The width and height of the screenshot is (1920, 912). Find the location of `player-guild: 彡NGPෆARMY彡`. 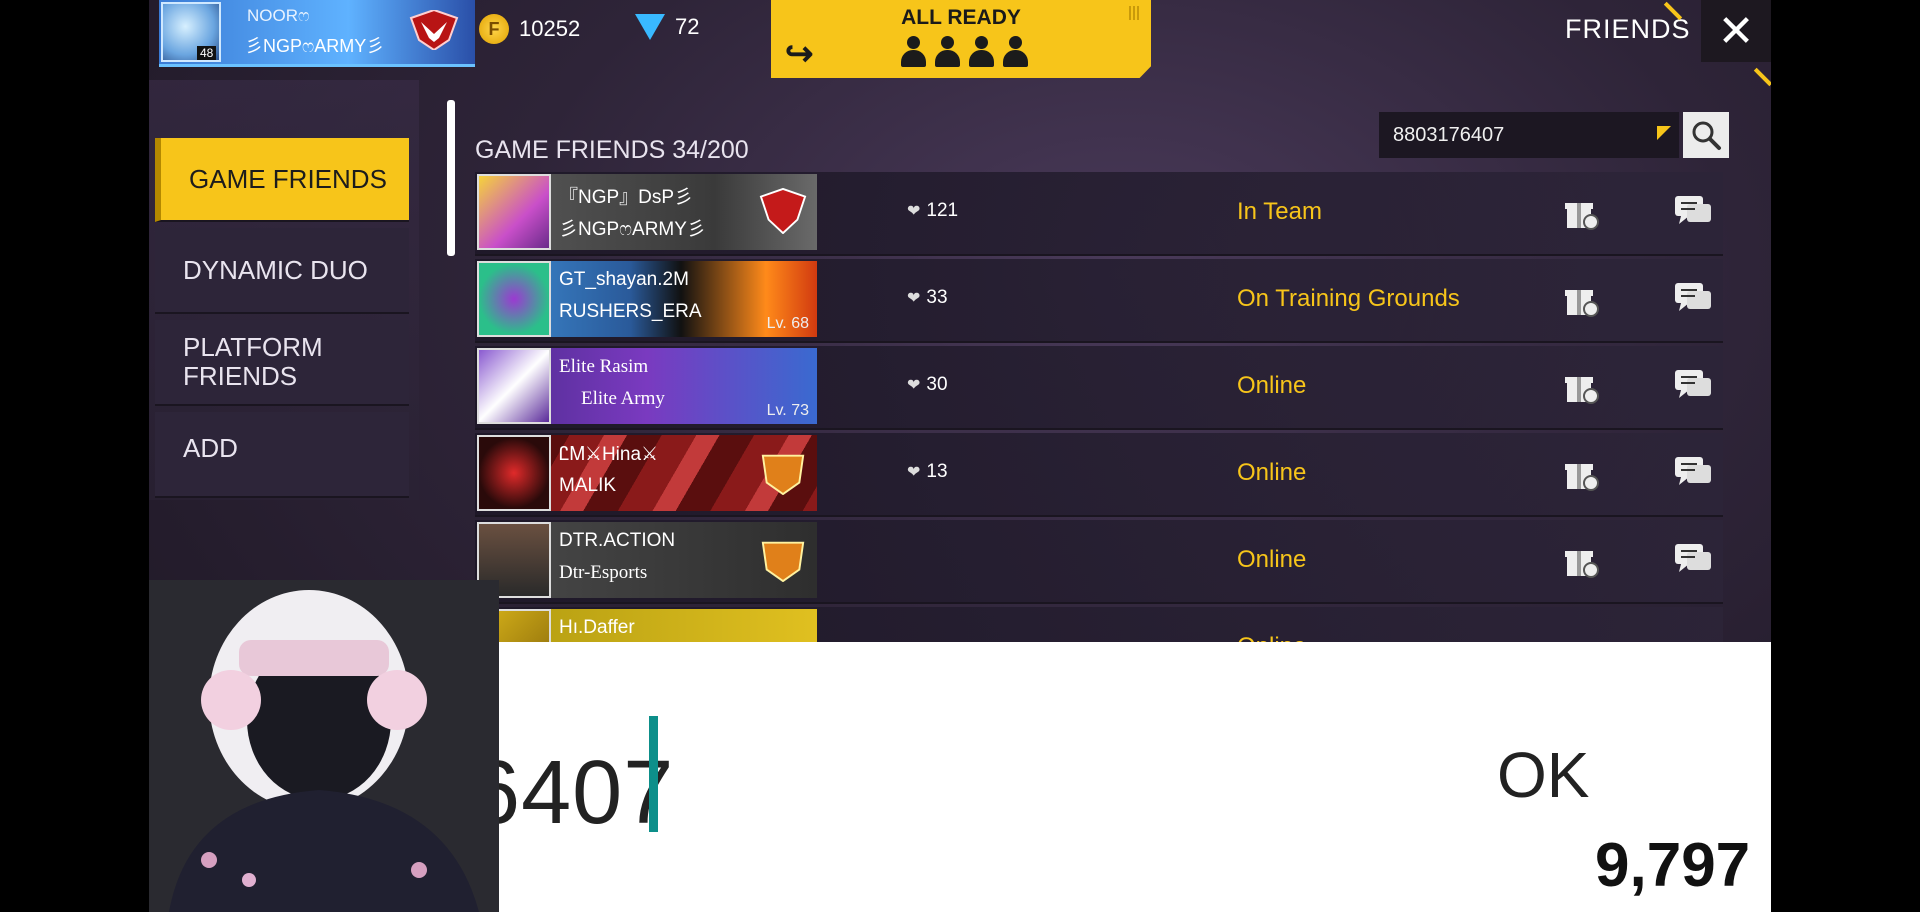

player-guild: 彡NGPෆARMY彡 is located at coordinates (315, 46).